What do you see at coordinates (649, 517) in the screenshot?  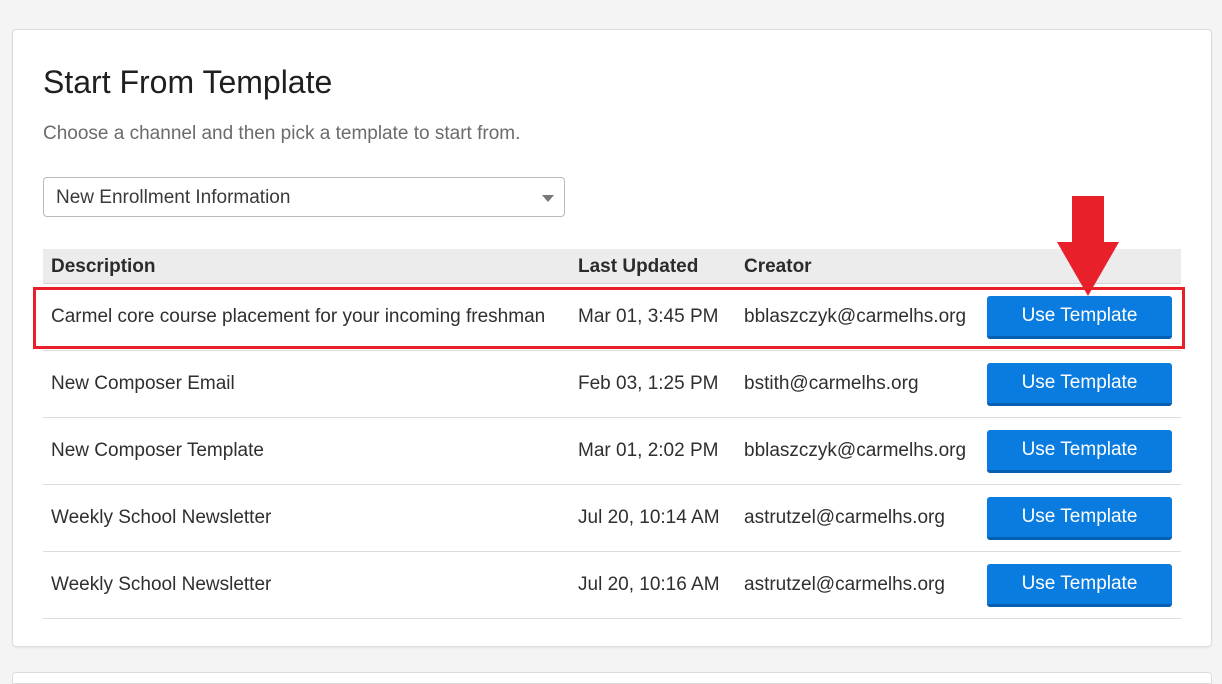 I see `row-last-updated: Jul 20, 10:14 AM` at bounding box center [649, 517].